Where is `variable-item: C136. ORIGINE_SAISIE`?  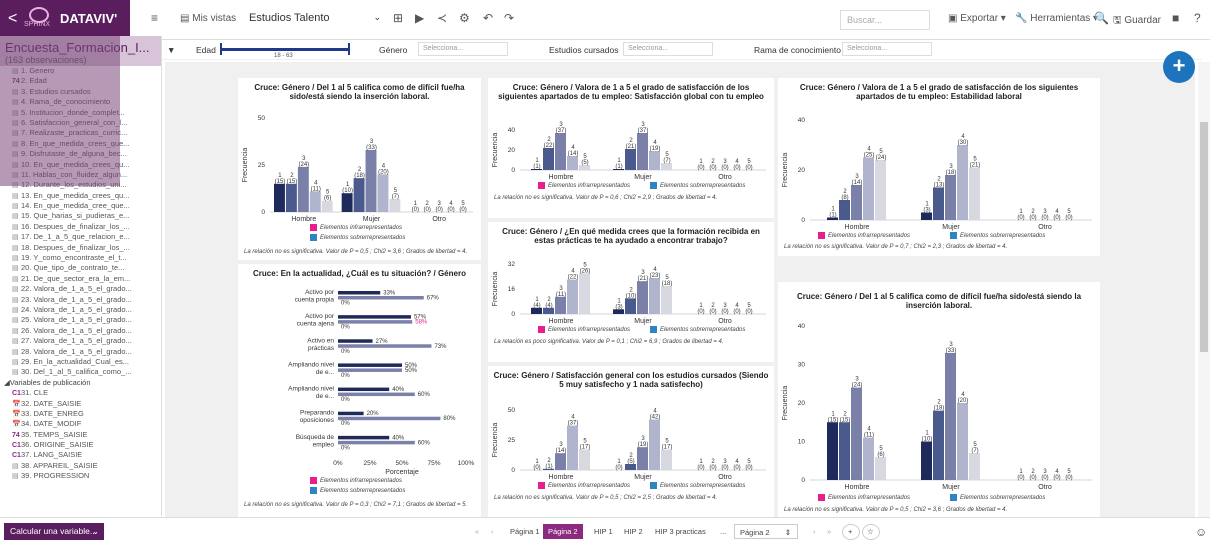
variable-item: C136. ORIGINE_SAISIE is located at coordinates (80, 445).